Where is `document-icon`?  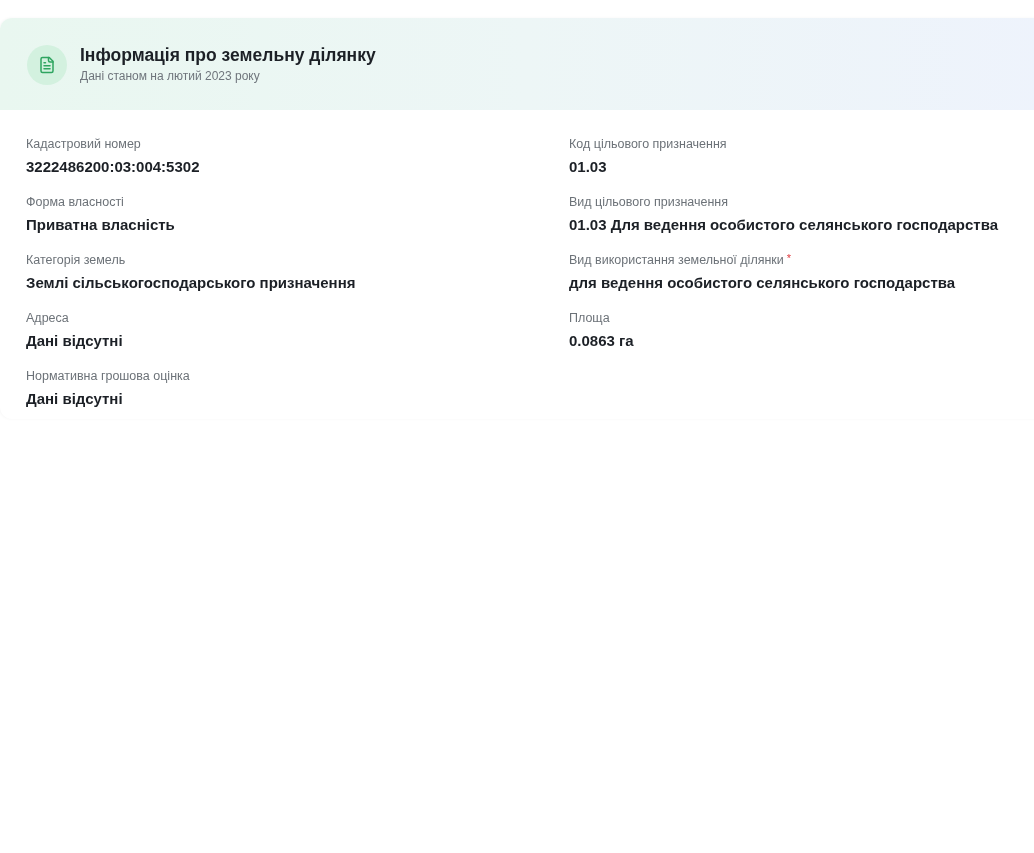
document-icon is located at coordinates (47, 65).